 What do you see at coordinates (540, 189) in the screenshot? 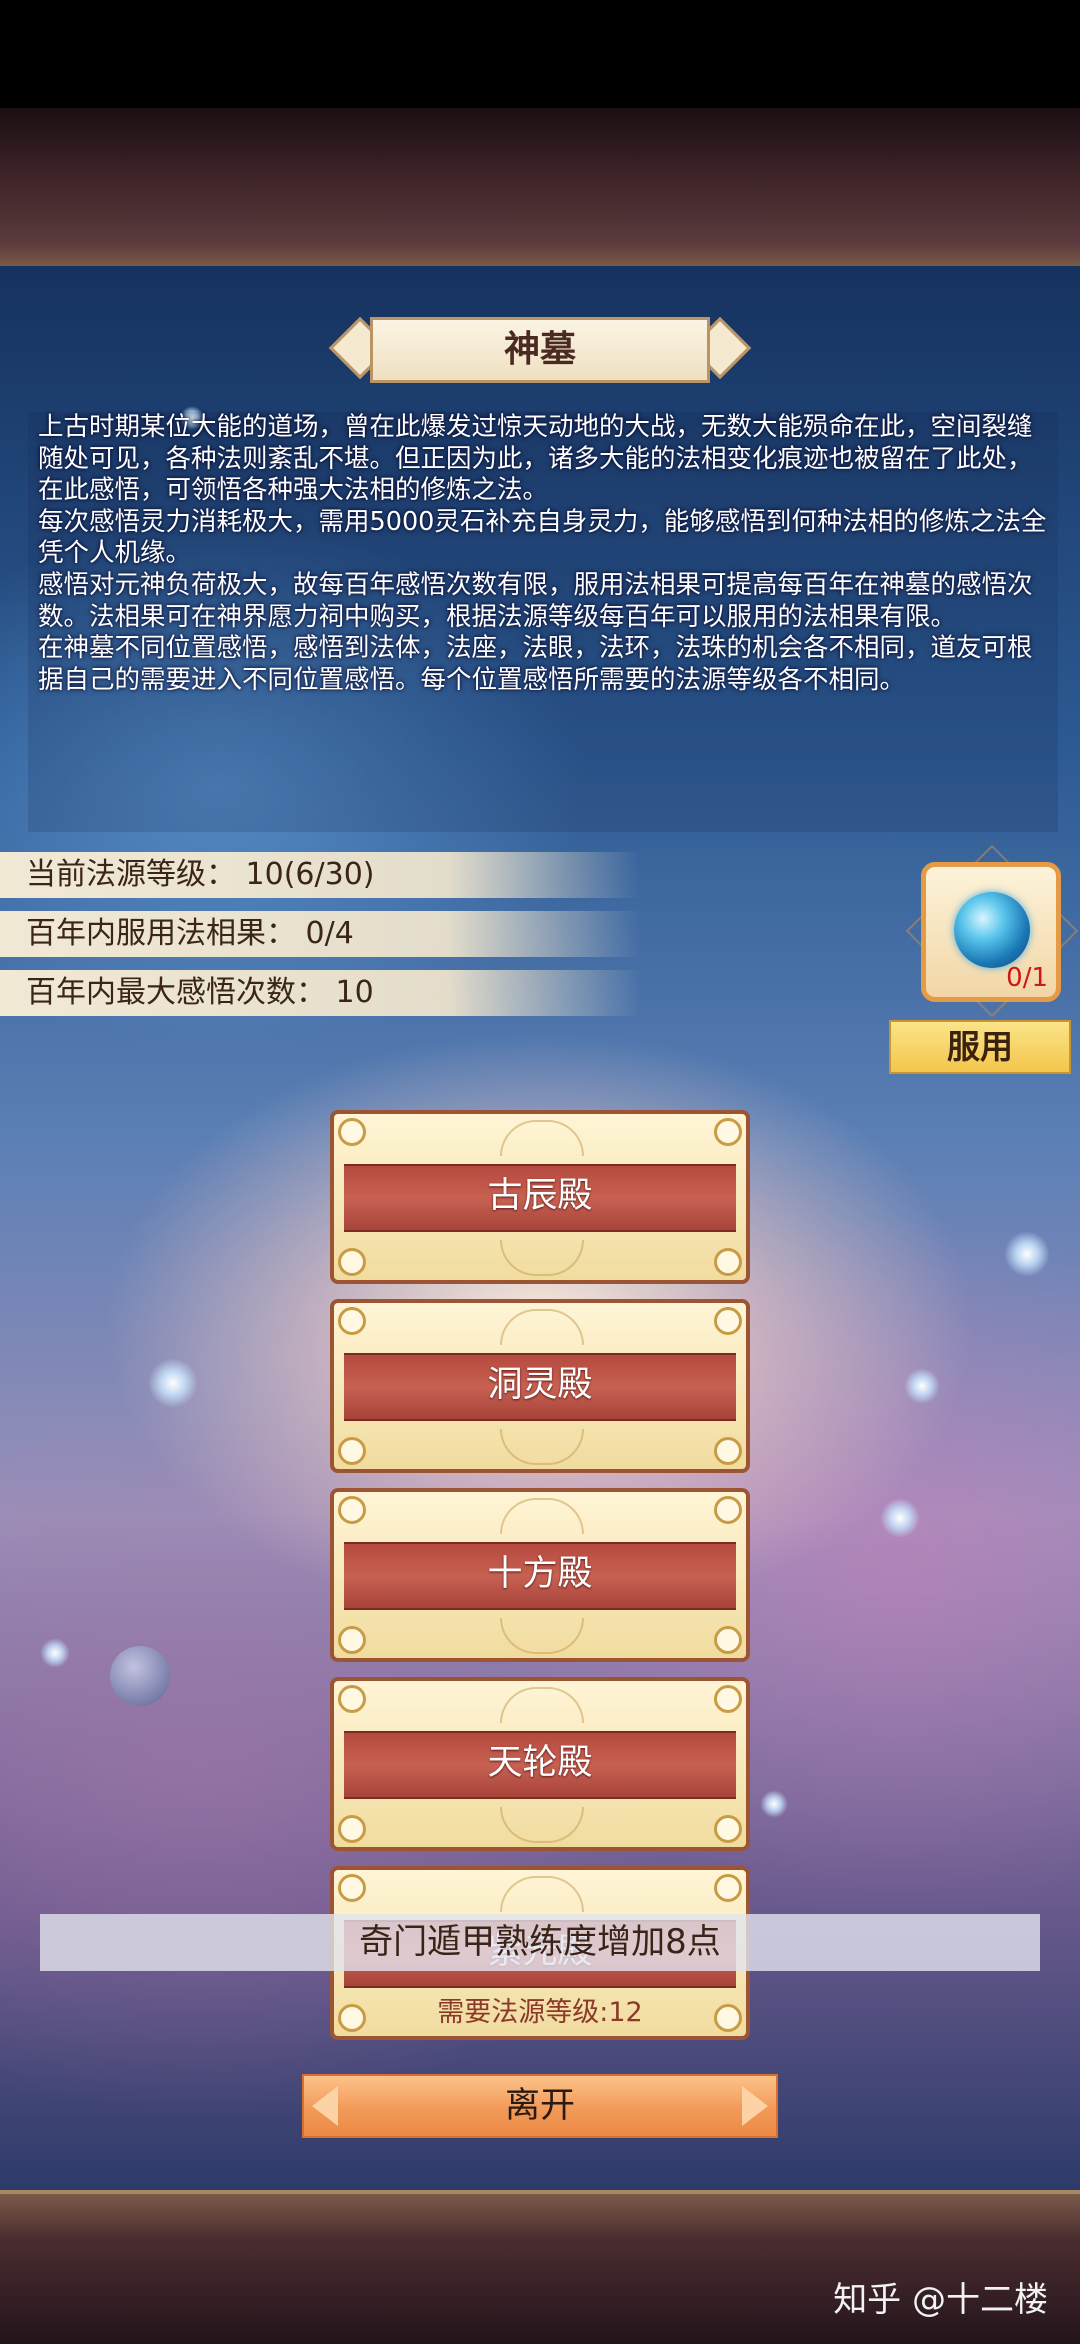
I see `top-frame` at bounding box center [540, 189].